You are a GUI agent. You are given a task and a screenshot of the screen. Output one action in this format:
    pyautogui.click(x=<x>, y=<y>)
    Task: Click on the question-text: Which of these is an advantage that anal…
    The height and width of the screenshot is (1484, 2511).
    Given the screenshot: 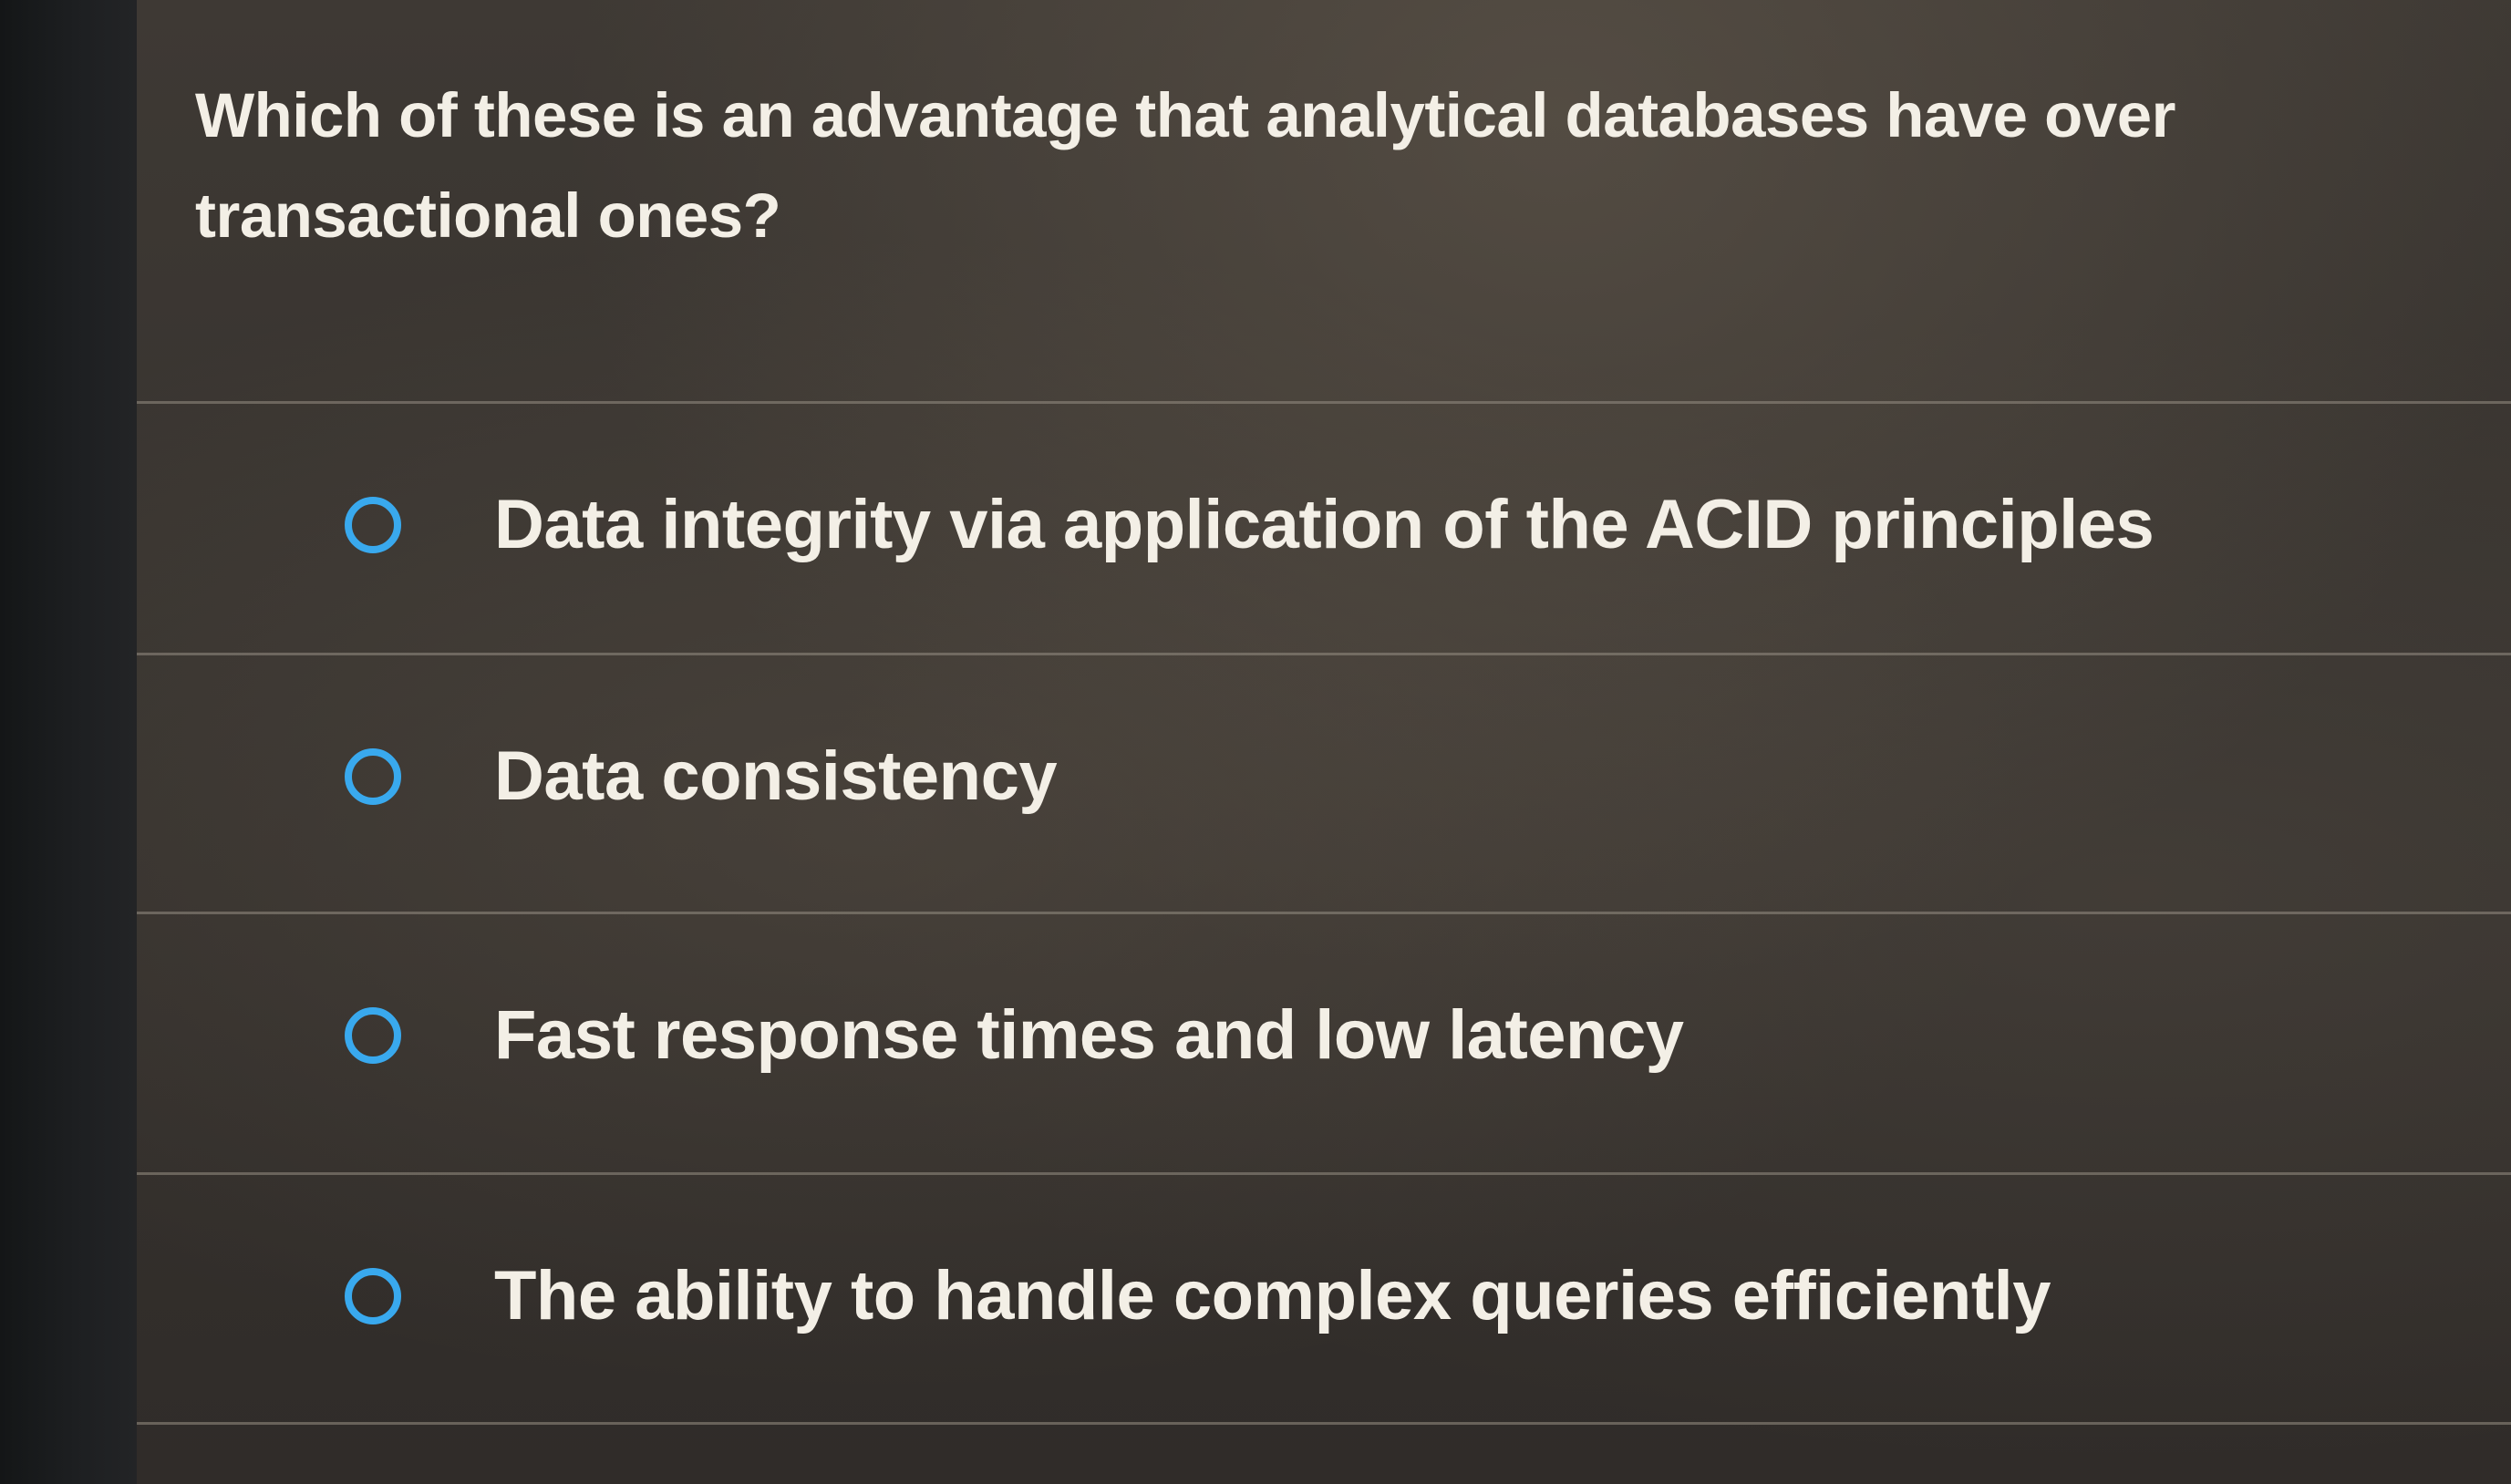 What is the action you would take?
    pyautogui.click(x=1185, y=165)
    